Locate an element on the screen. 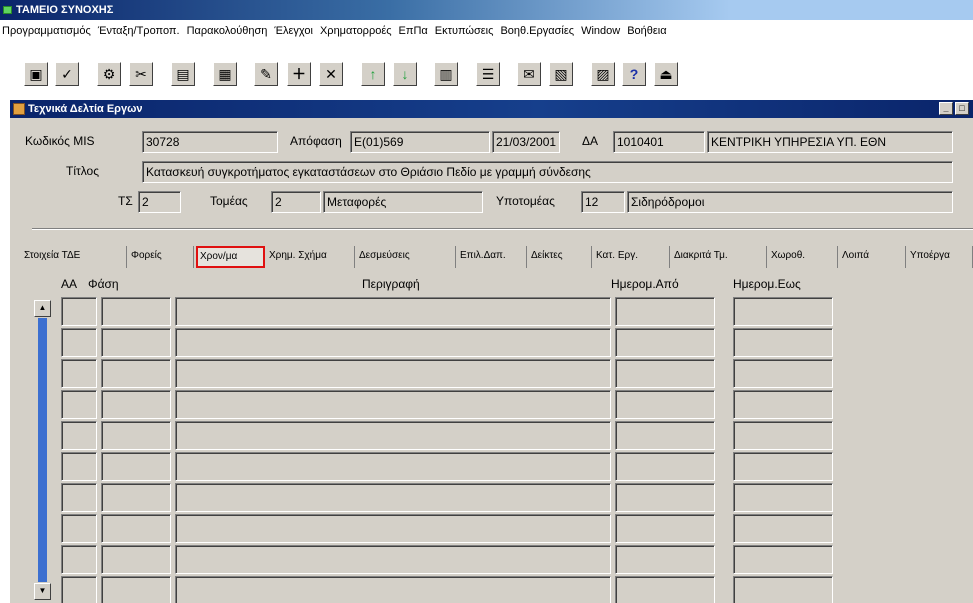 Image resolution: width=973 pixels, height=603 pixels. tab-8: Διακριτά Τμ. is located at coordinates (719, 257).